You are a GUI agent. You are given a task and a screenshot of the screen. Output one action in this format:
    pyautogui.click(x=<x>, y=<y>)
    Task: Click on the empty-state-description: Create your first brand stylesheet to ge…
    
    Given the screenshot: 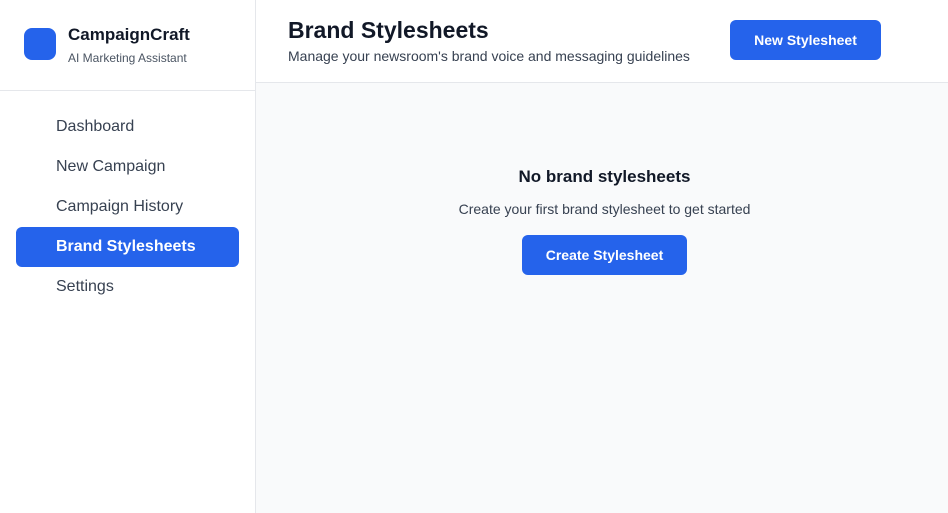 What is the action you would take?
    pyautogui.click(x=604, y=209)
    